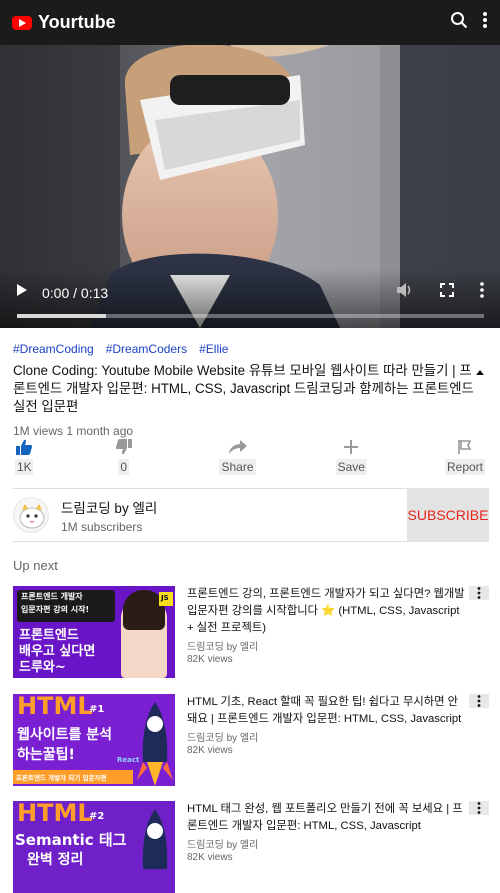 This screenshot has height=893, width=500. What do you see at coordinates (97, 816) in the screenshot?
I see `thumb-text: #2` at bounding box center [97, 816].